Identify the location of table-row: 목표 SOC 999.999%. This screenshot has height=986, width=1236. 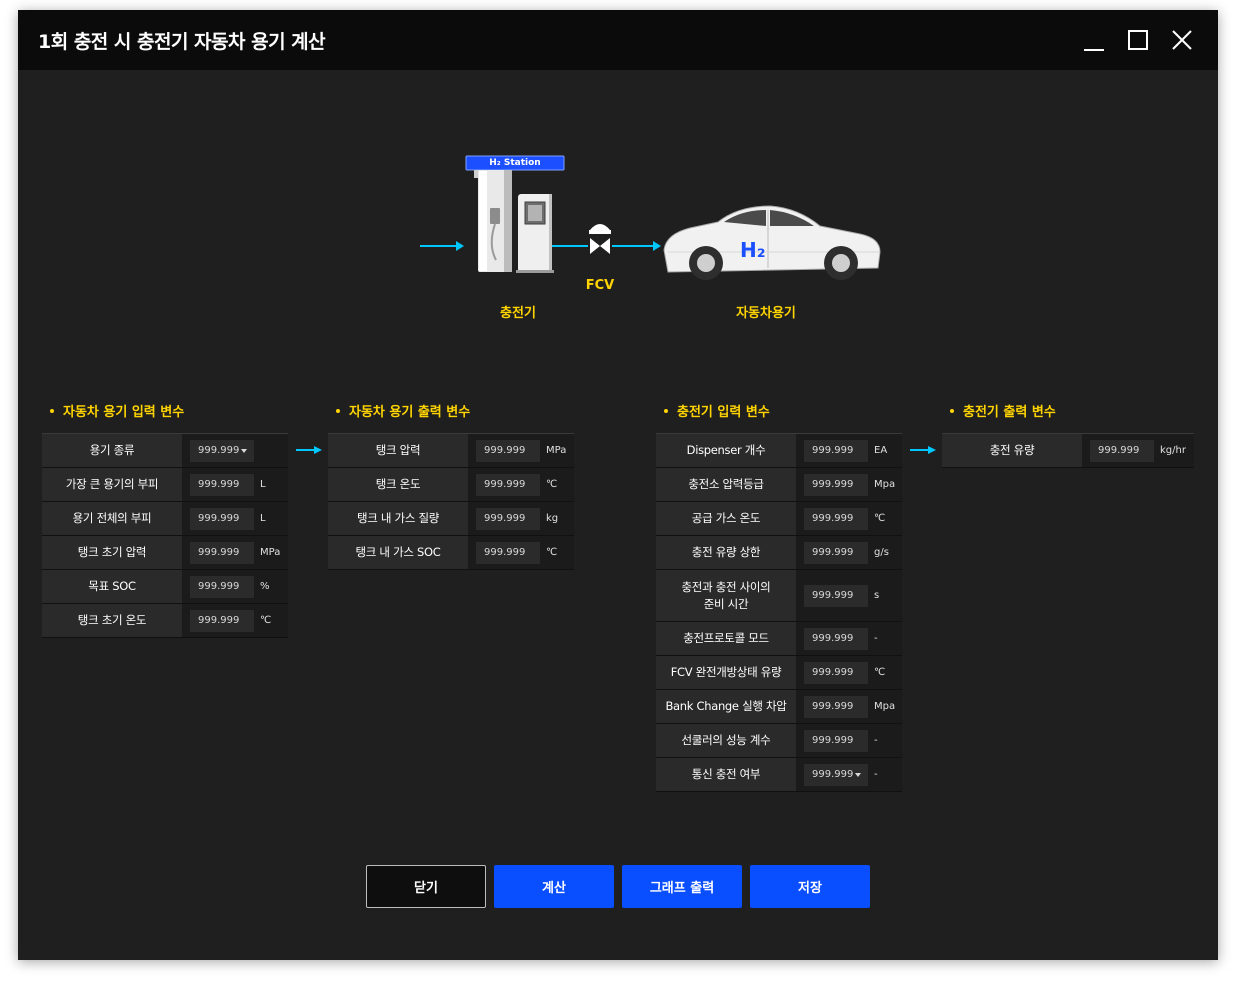
(165, 587).